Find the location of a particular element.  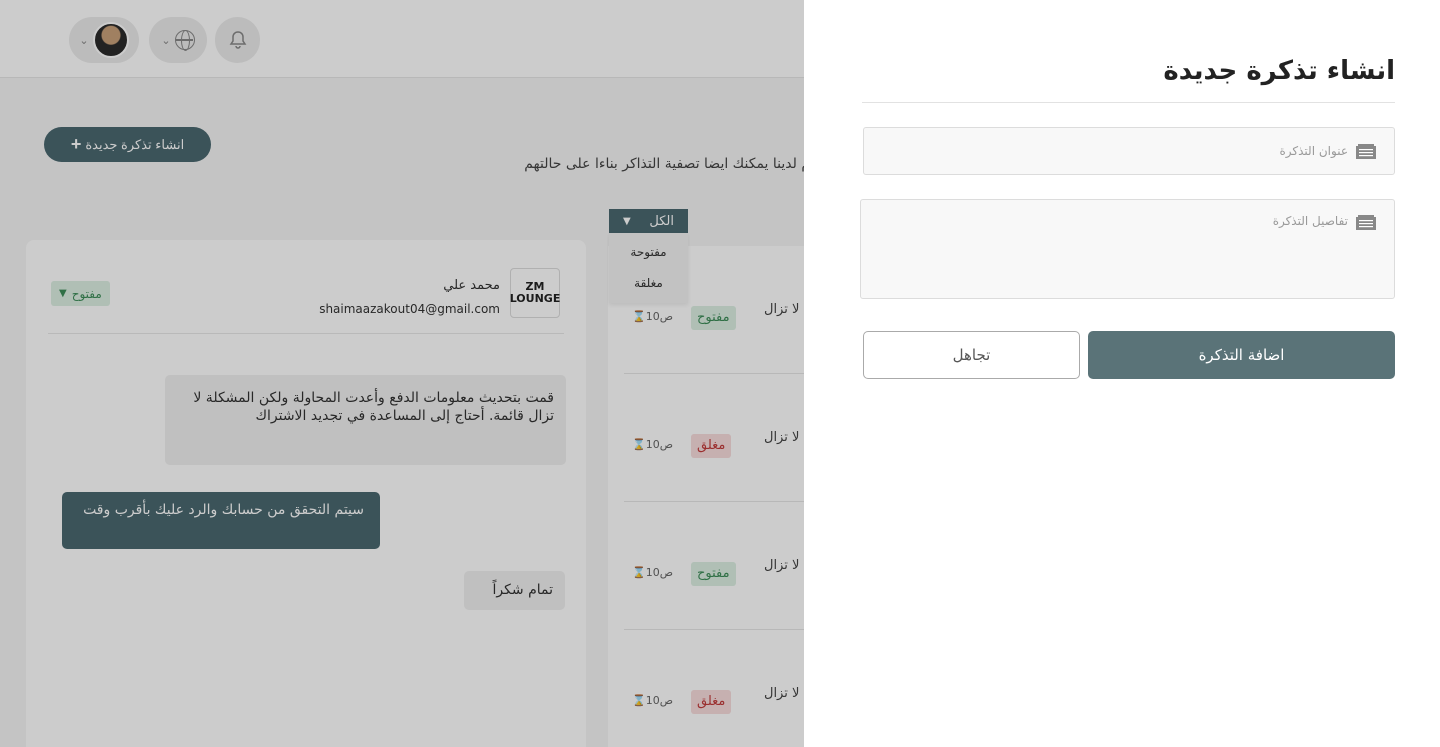

ticket-title-field is located at coordinates (1129, 151).